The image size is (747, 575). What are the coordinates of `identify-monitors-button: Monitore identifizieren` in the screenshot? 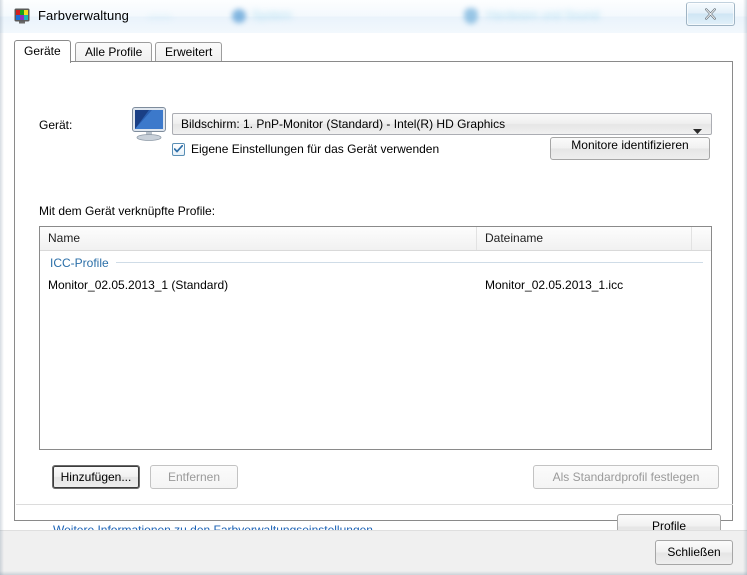 It's located at (630, 148).